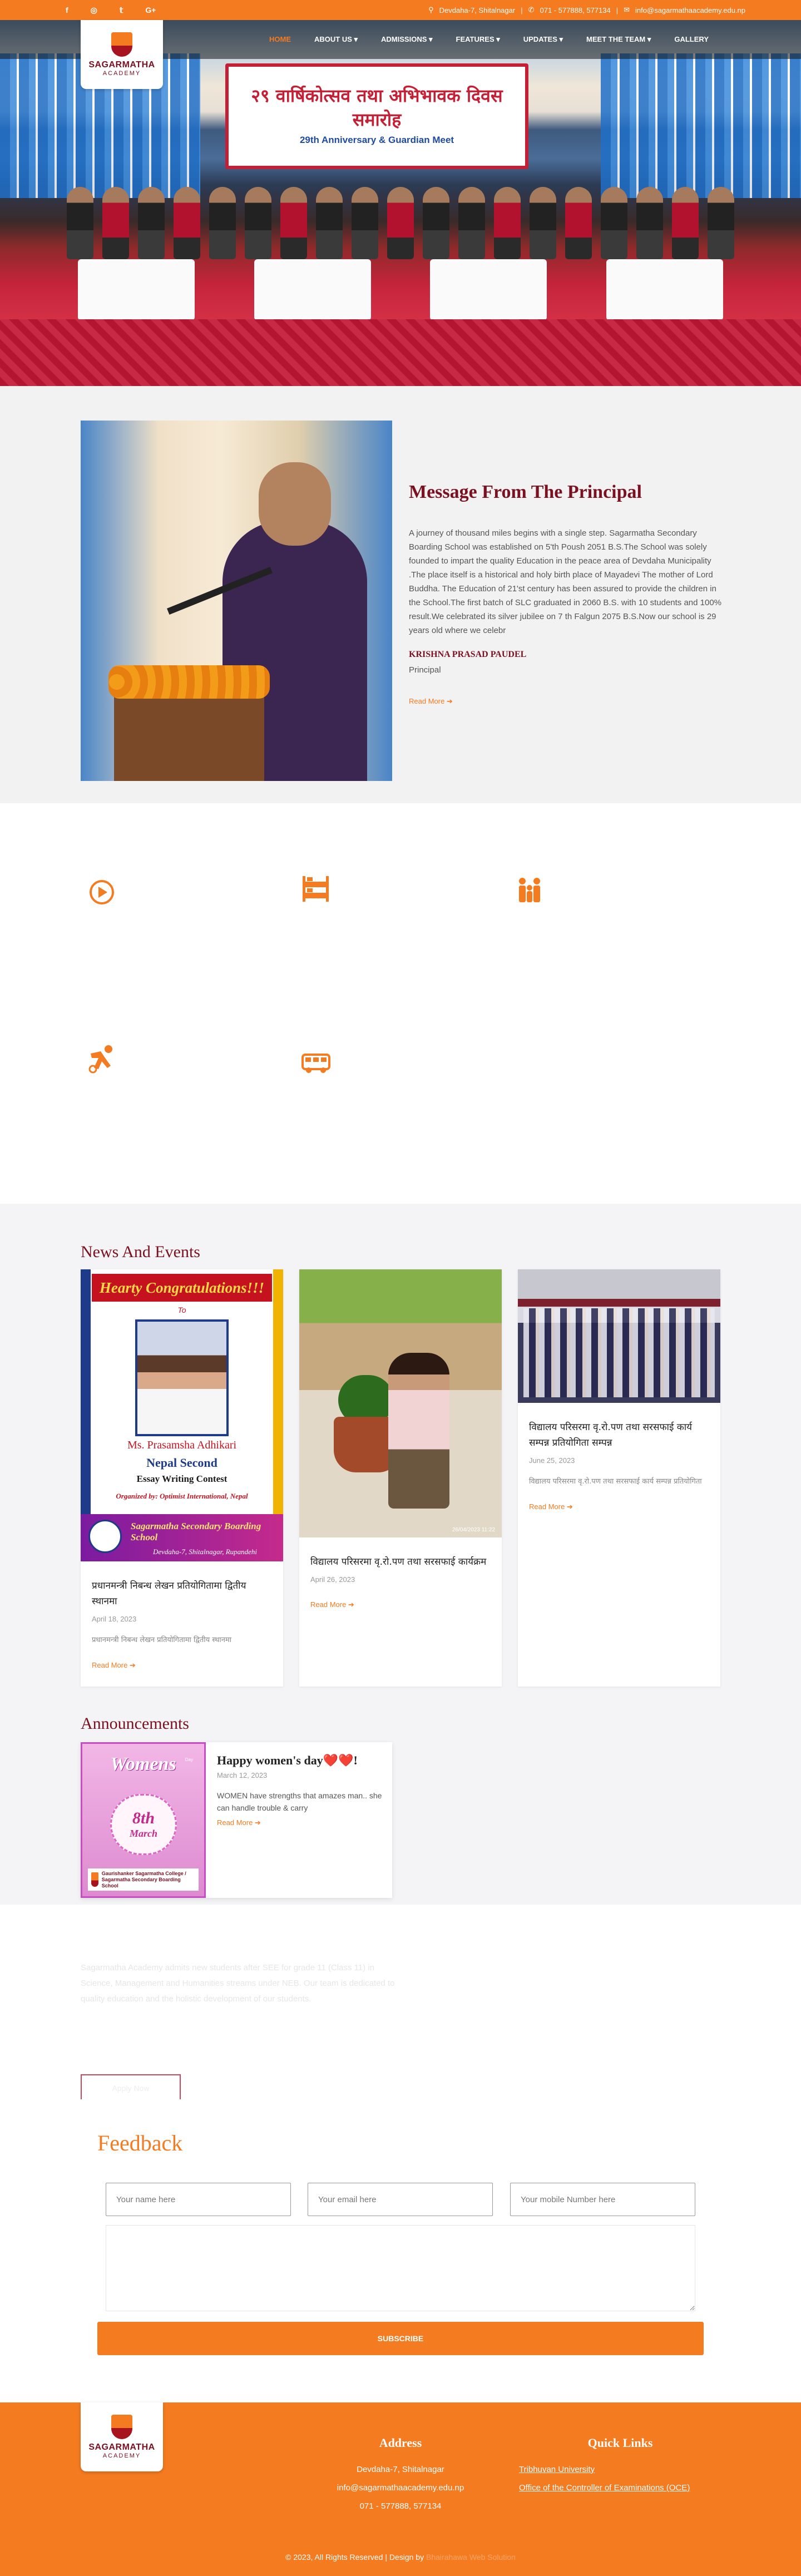 This screenshot has width=801, height=2576. I want to click on poster-address: Devdaha-7, Shitalnagar, Rupandehi, so click(205, 1551).